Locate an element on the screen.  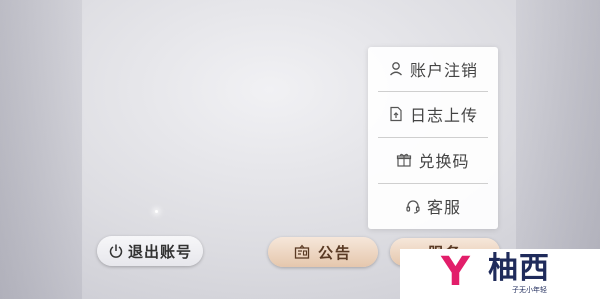
menu-item-customer-service: 客服 is located at coordinates (433, 206).